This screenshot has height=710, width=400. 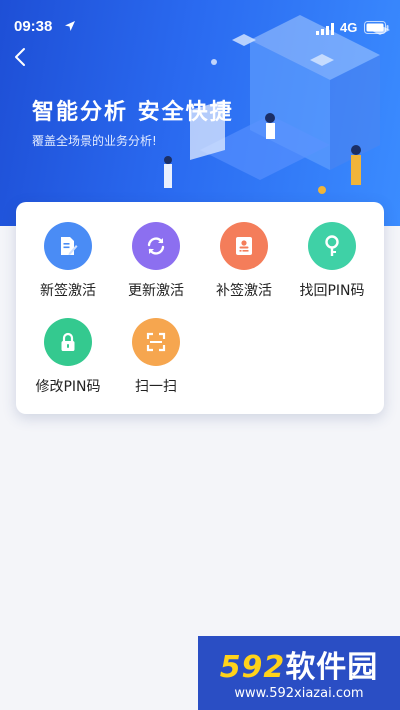 What do you see at coordinates (156, 291) in the screenshot?
I see `action-label: 更新激活` at bounding box center [156, 291].